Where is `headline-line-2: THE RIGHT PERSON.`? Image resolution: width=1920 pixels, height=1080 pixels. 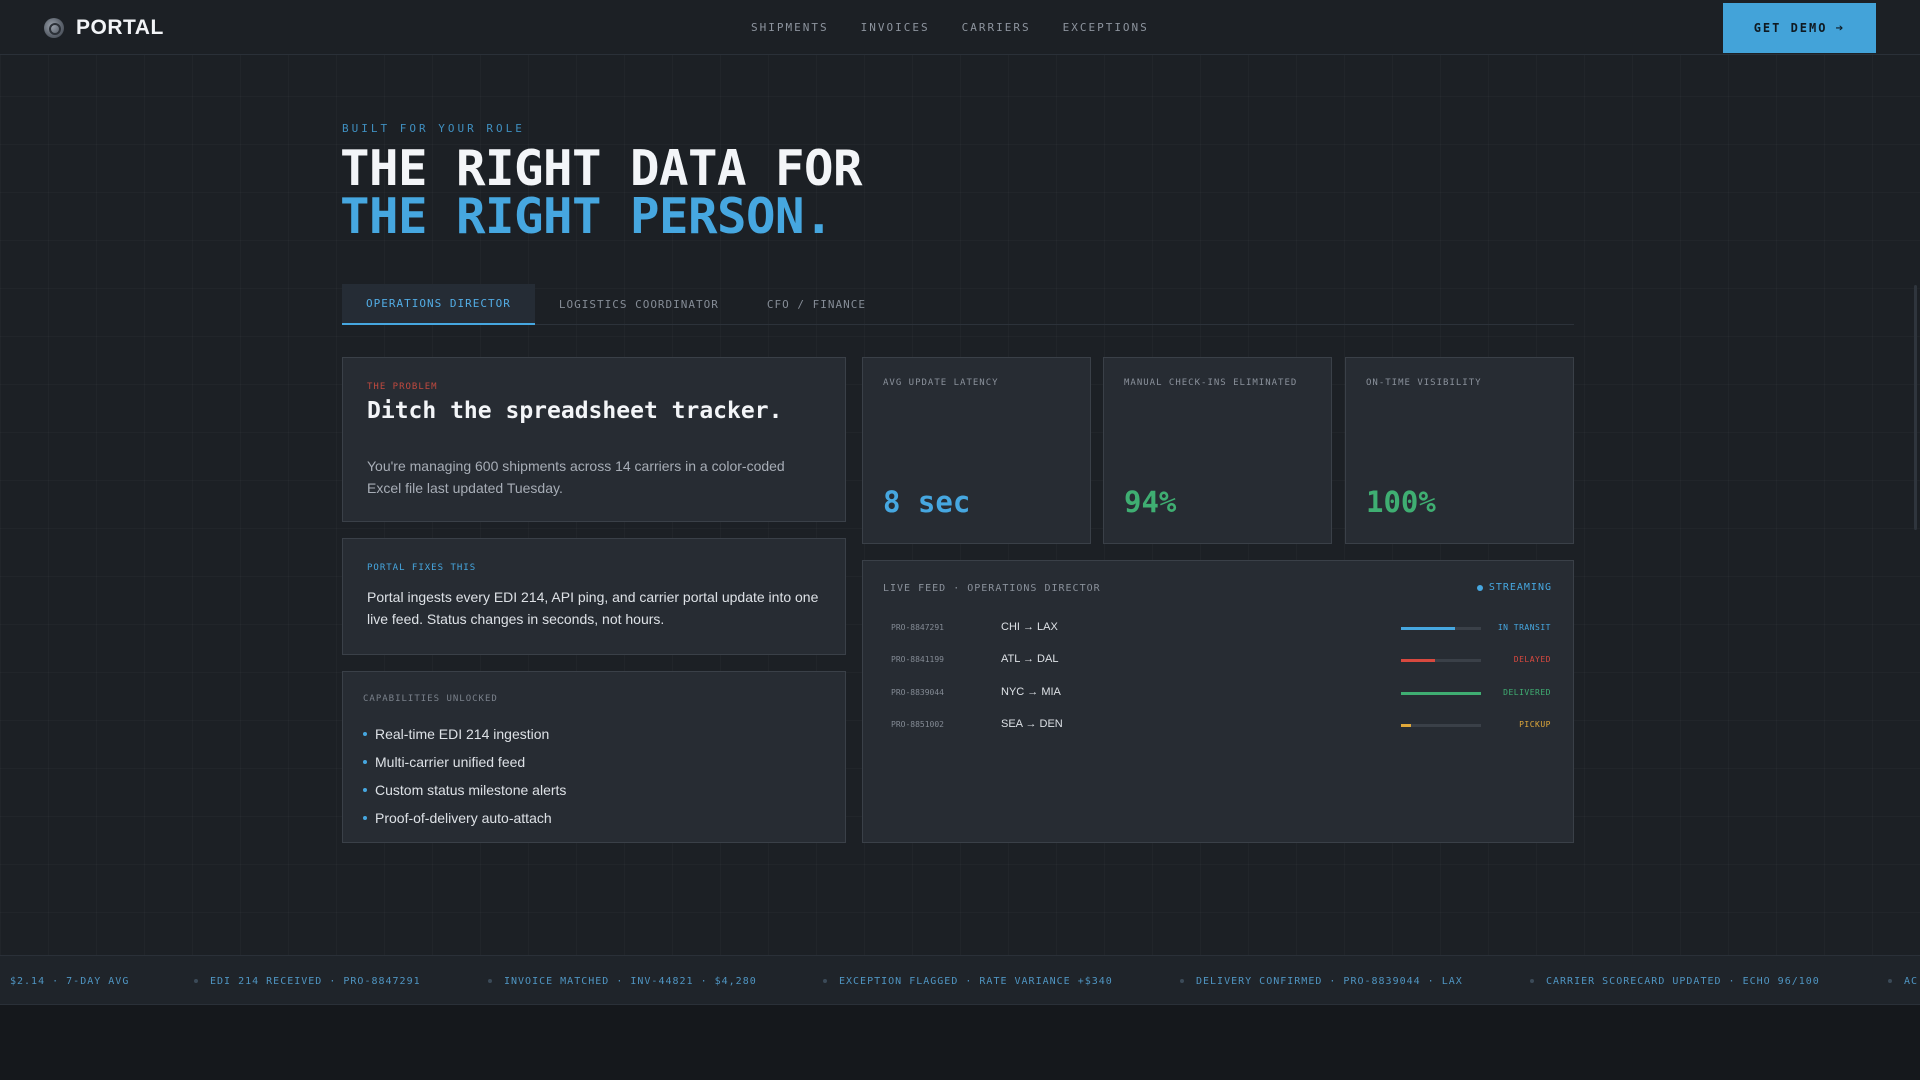 headline-line-2: THE RIGHT PERSON. is located at coordinates (587, 216).